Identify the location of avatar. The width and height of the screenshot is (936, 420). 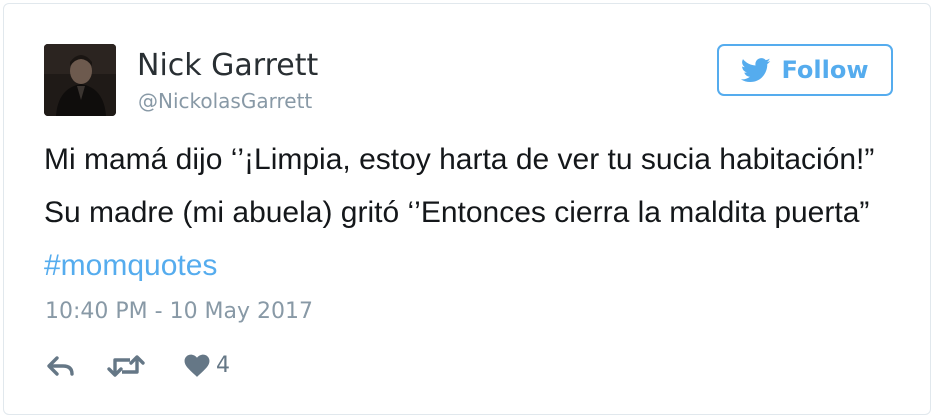
(80, 80).